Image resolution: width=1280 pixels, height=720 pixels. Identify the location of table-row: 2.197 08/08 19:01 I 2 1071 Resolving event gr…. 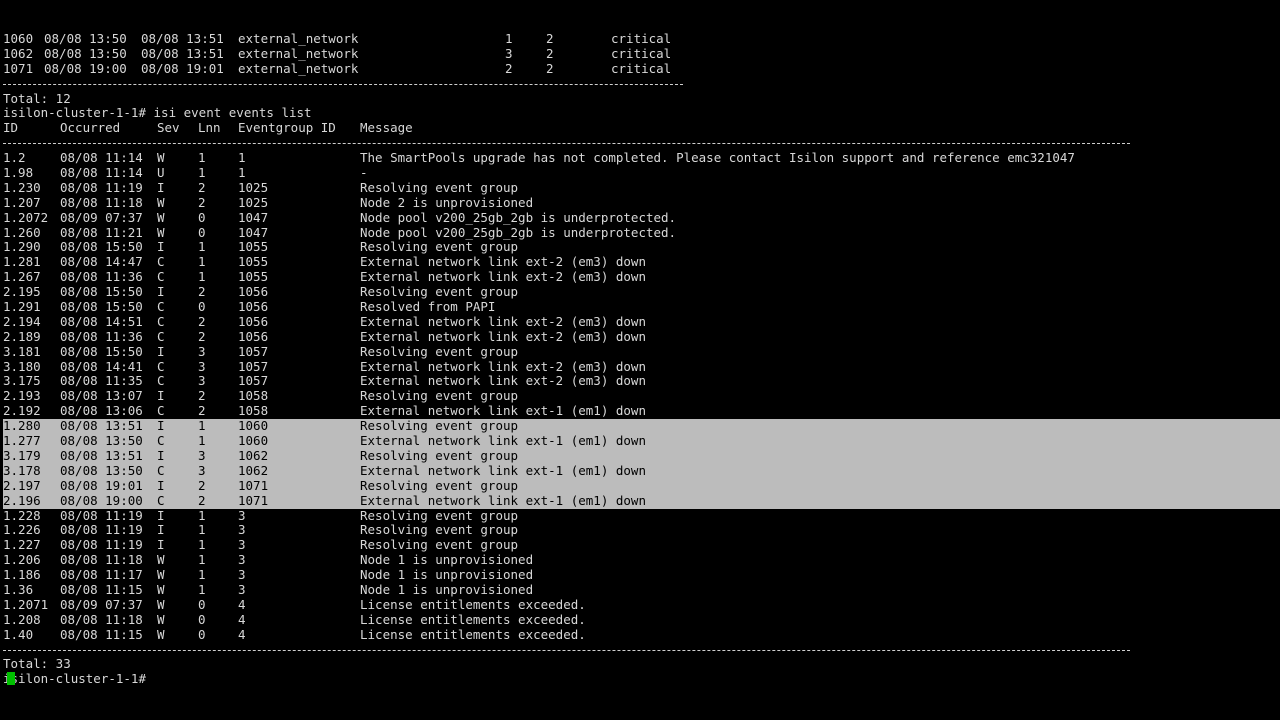
(641, 486).